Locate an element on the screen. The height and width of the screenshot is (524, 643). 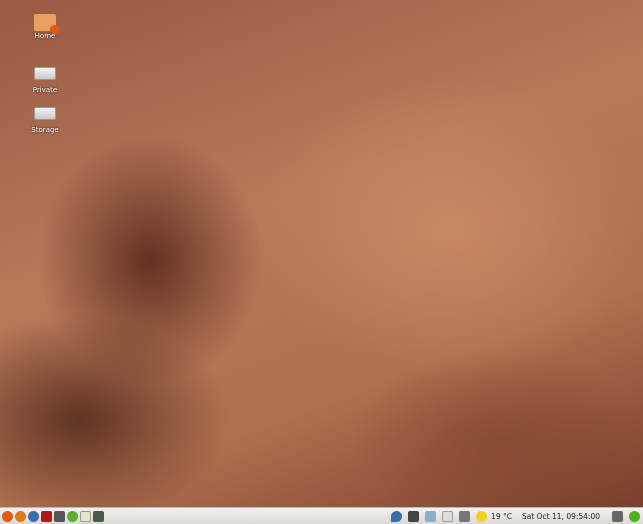
desktop-icon-label: Home is located at coordinates (45, 36).